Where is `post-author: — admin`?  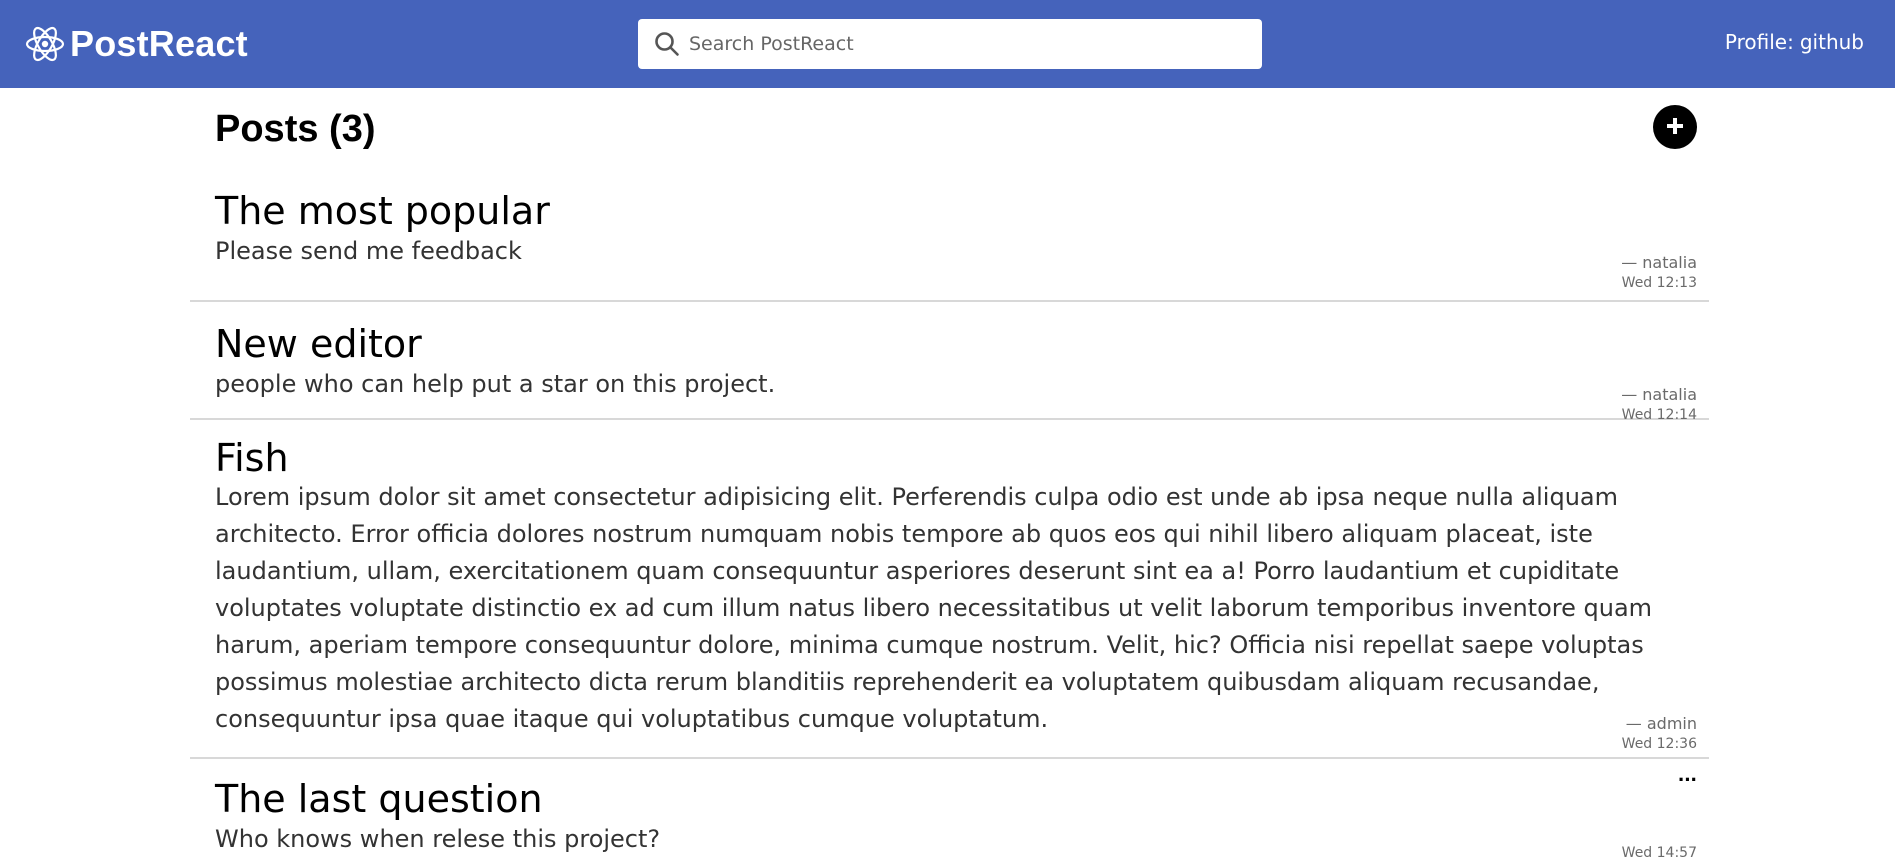
post-author: — admin is located at coordinates (1661, 723).